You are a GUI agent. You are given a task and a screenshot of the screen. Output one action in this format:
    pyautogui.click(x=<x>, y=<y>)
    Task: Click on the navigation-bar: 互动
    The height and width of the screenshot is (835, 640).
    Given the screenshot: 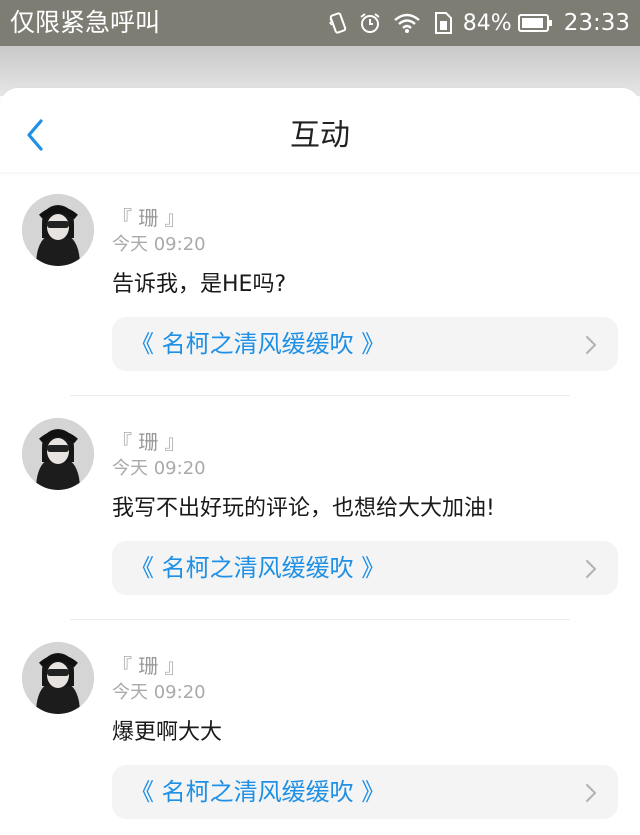 What is the action you would take?
    pyautogui.click(x=320, y=130)
    